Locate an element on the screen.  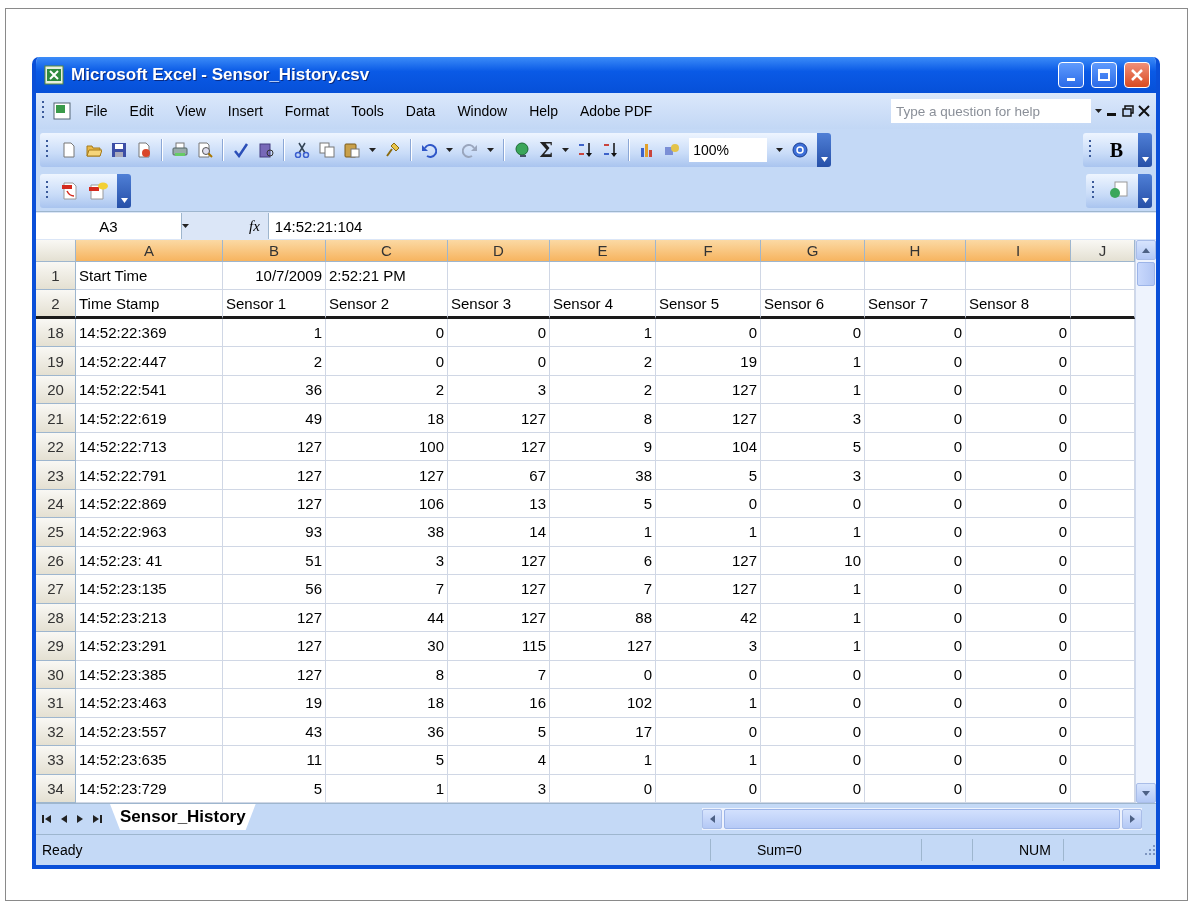
previous-sheet-icon is located at coordinates (64, 819).